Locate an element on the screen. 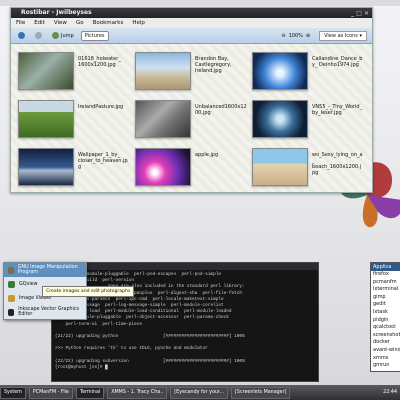 This screenshot has width=400, height=400. file-item: apple.jpg is located at coordinates (191, 167).